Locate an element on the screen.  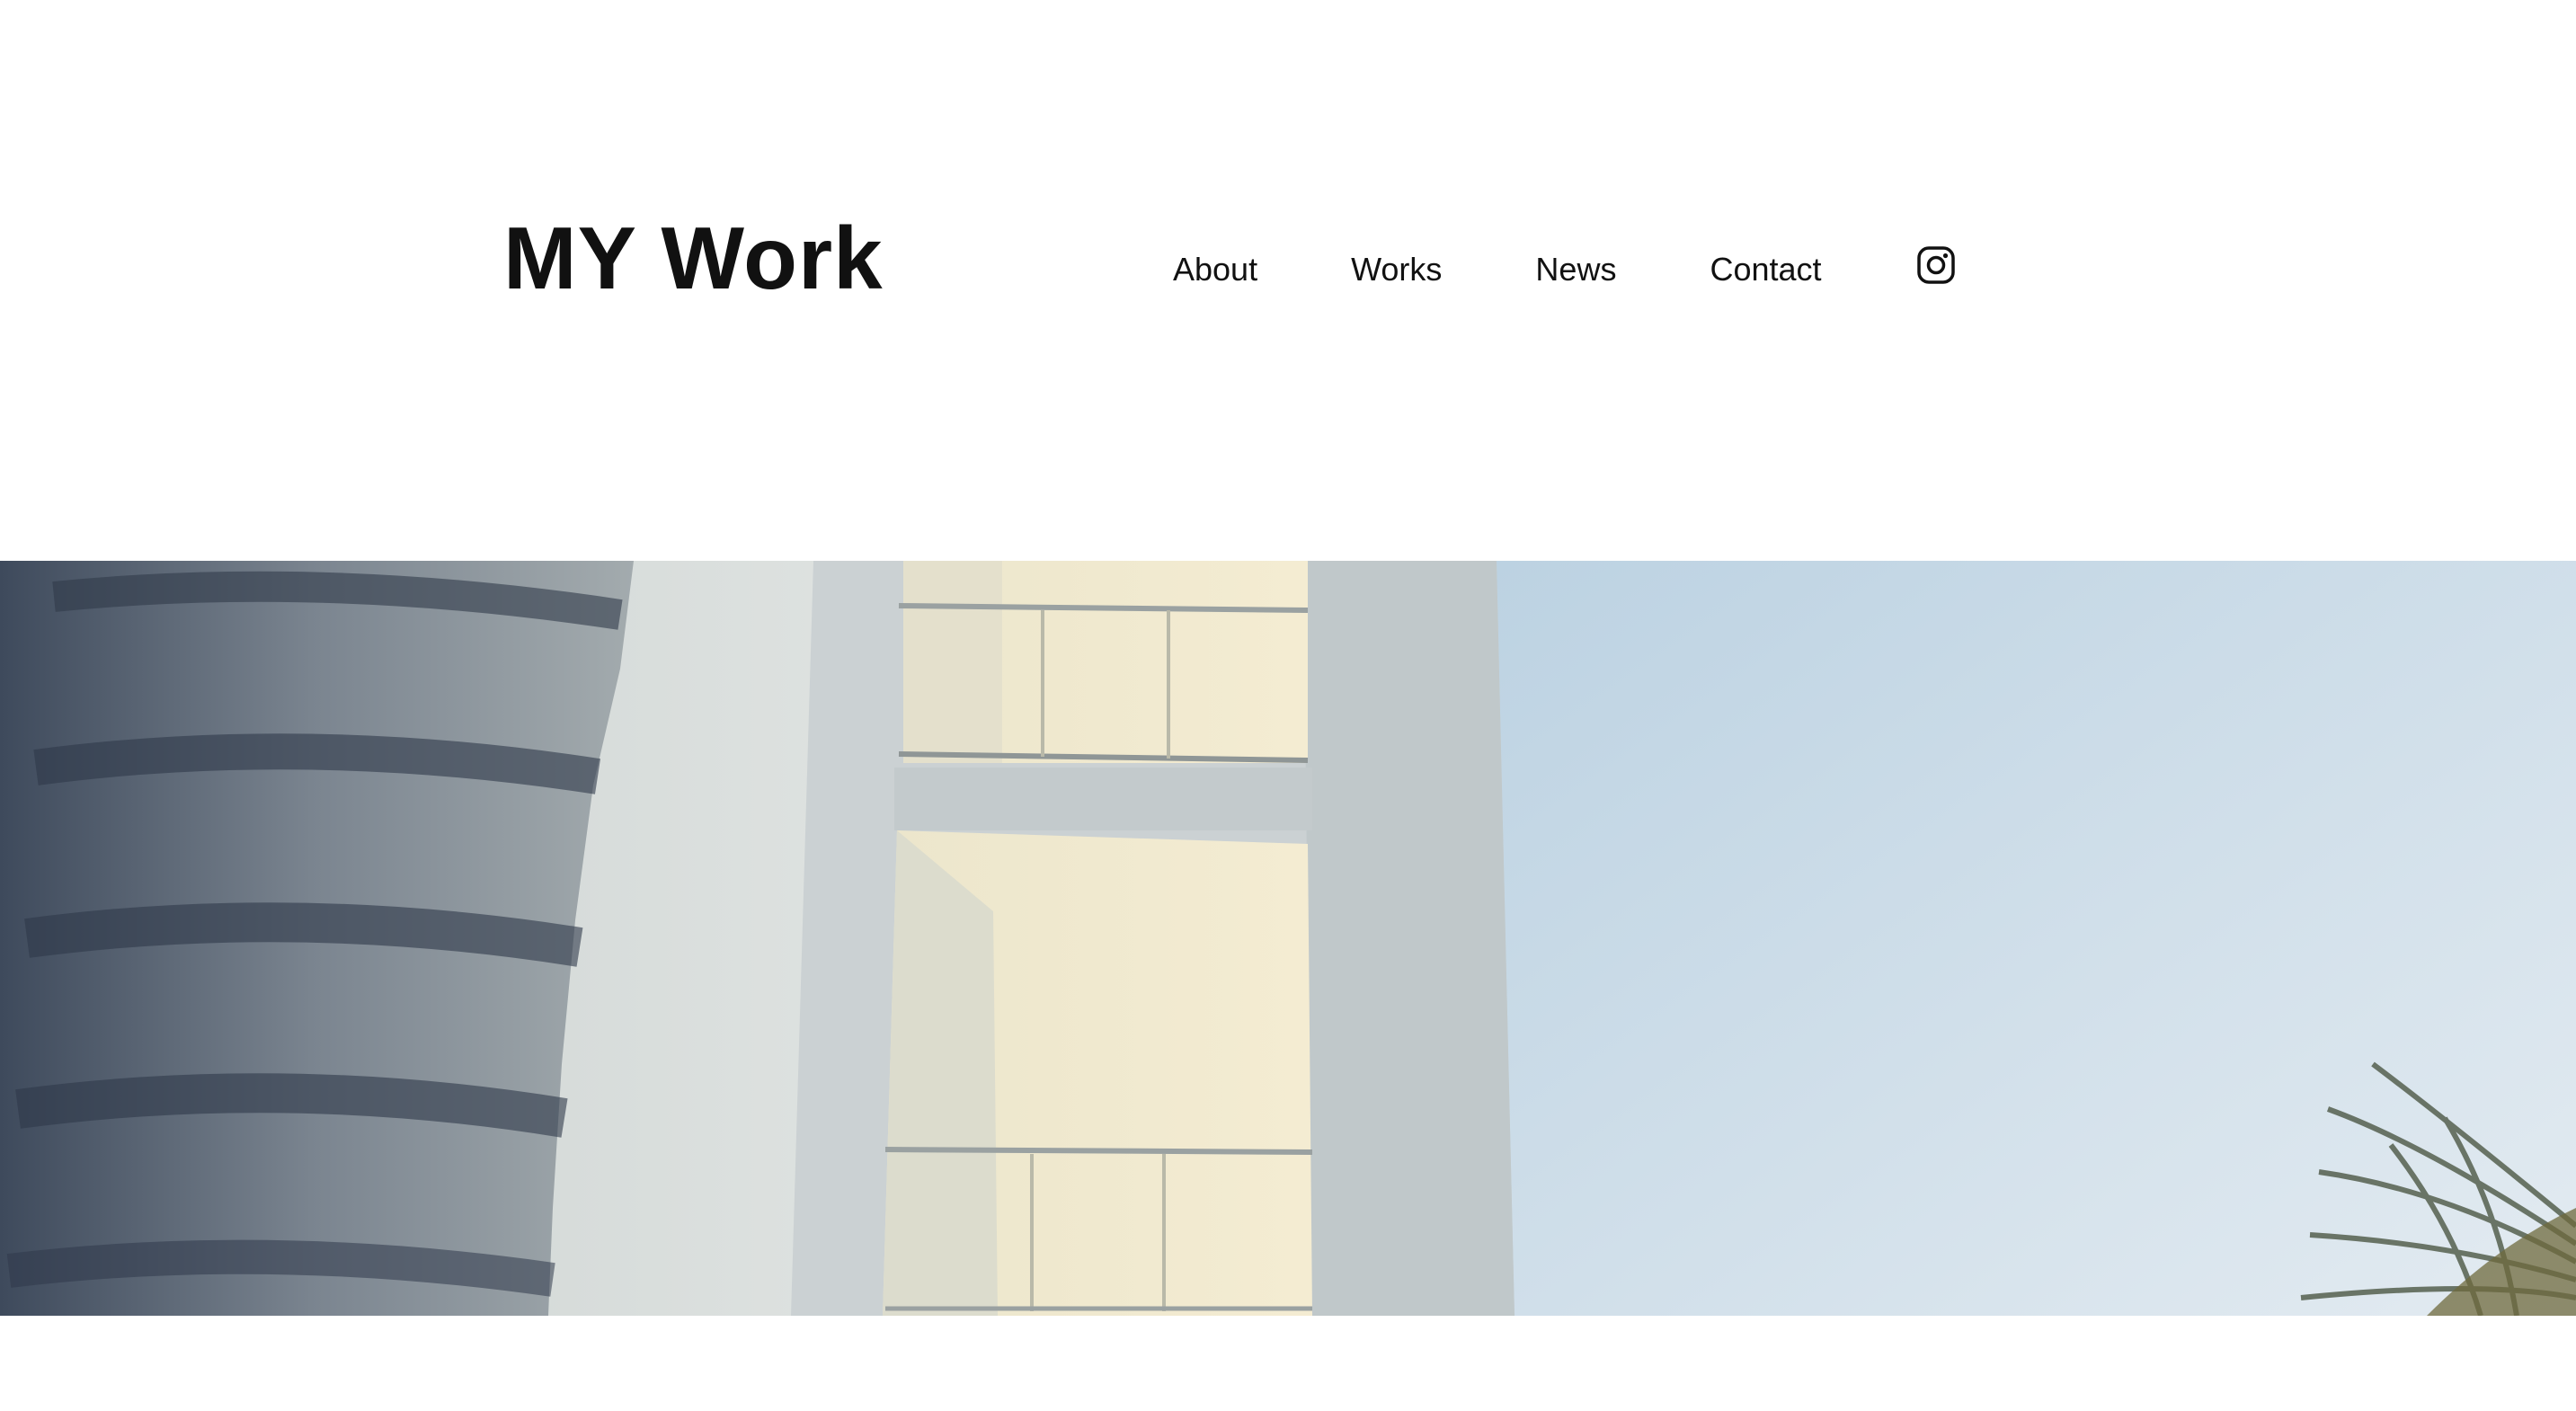
site-title: MY Work is located at coordinates (693, 258).